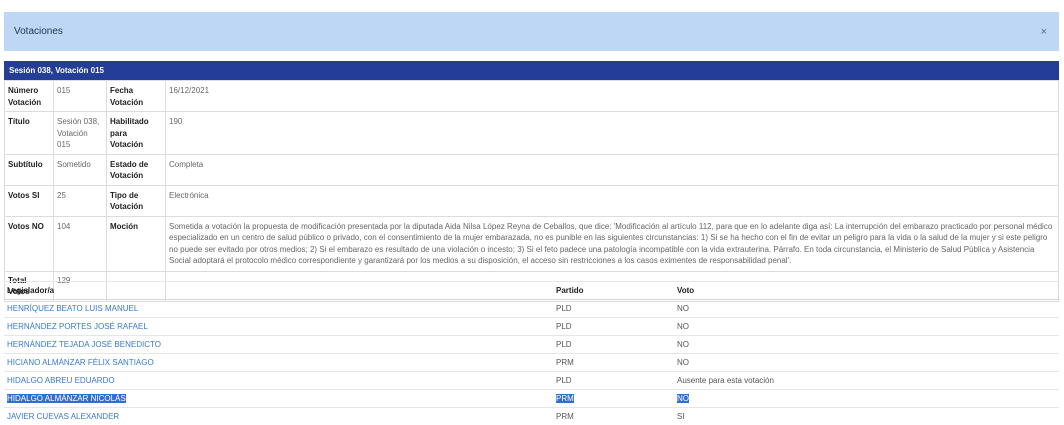 This screenshot has width=1064, height=425. Describe the element at coordinates (612, 96) in the screenshot. I see `fecha-value: 16/12/2021` at that location.